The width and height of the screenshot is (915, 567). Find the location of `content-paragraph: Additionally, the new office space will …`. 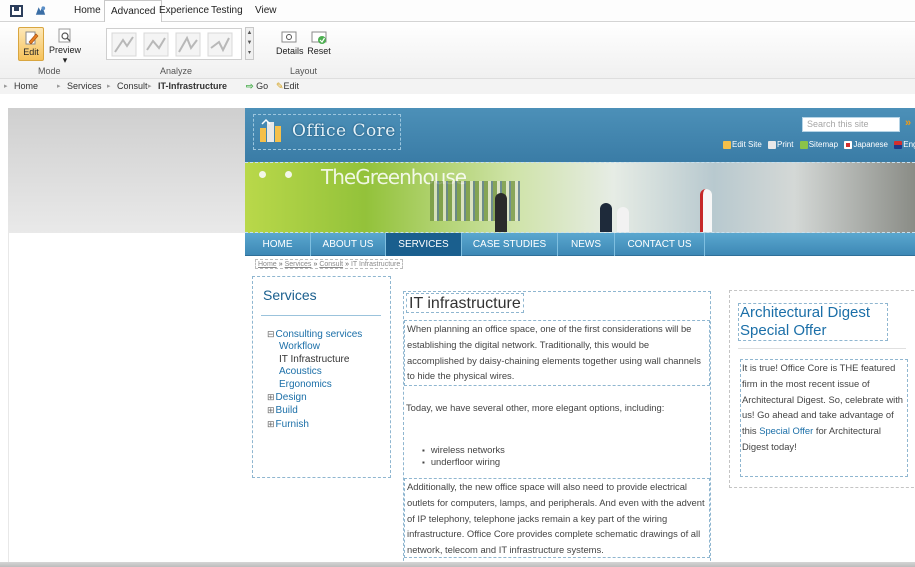

content-paragraph: Additionally, the new office space will … is located at coordinates (557, 518).